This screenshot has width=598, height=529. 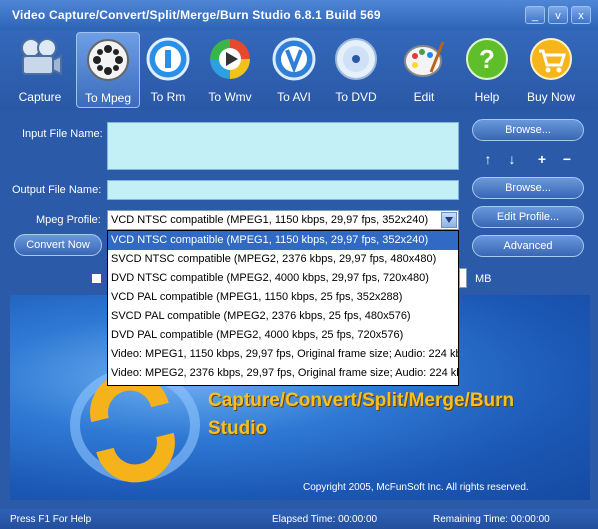 What do you see at coordinates (356, 97) in the screenshot?
I see `toolbar-label: To DVD` at bounding box center [356, 97].